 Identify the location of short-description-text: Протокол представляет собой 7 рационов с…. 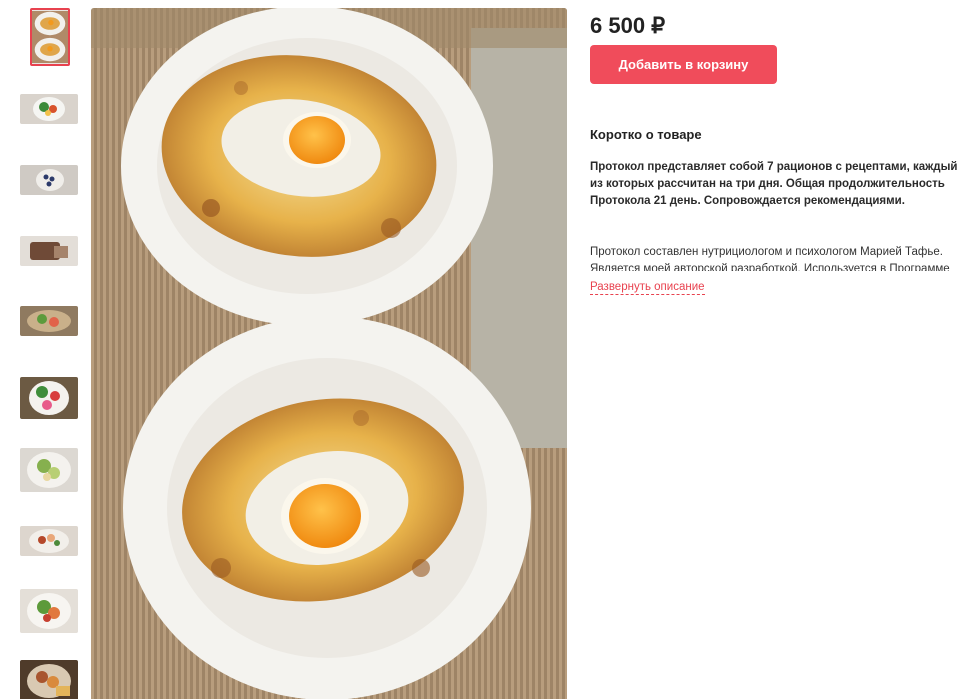
(774, 184).